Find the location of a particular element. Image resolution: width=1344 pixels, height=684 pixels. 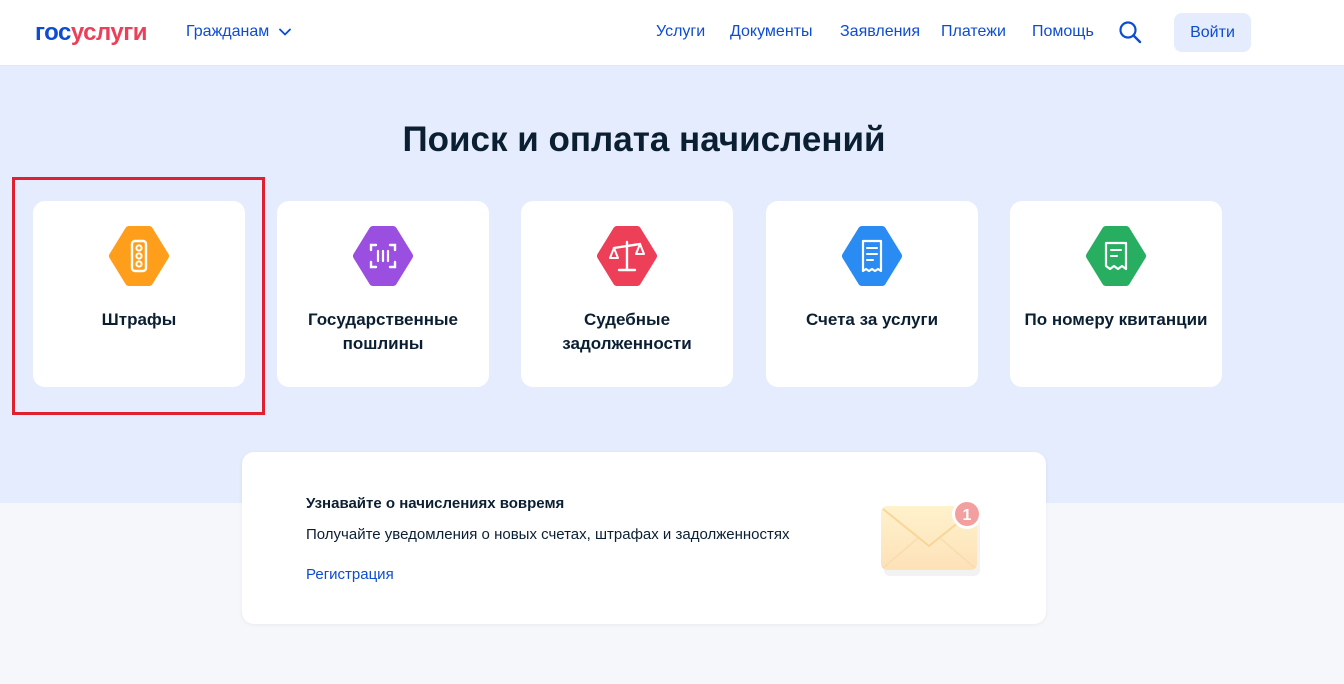

login-button: Войти is located at coordinates (1212, 32).